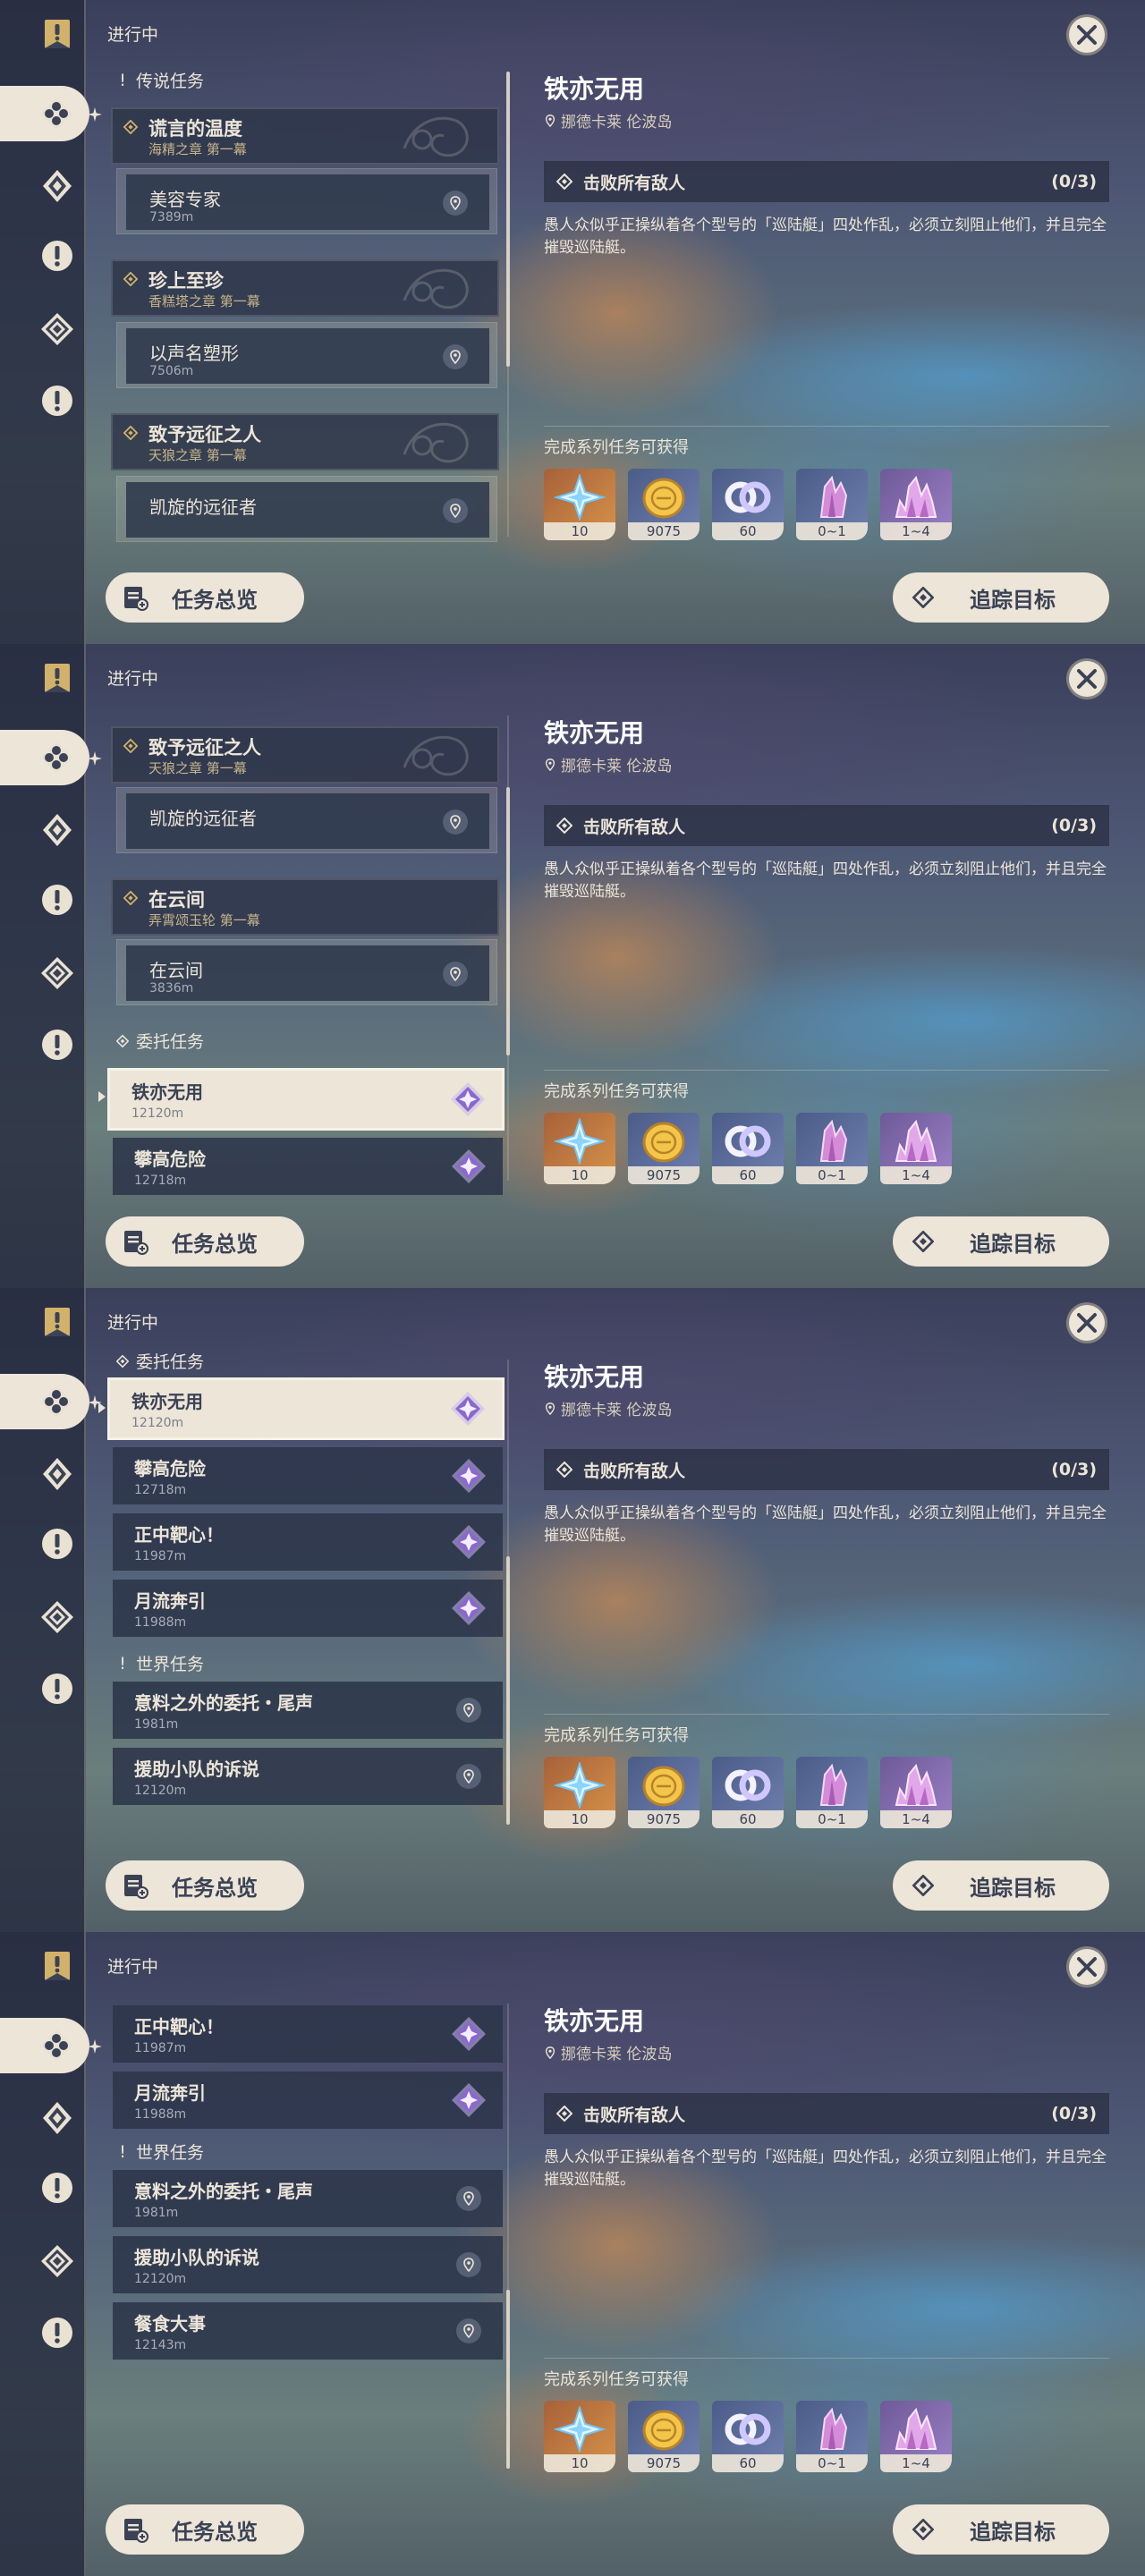 This screenshot has width=1145, height=2576. What do you see at coordinates (305, 136) in the screenshot?
I see `legend-chapter-1: 谎言的温度 海精之章 第一幕` at bounding box center [305, 136].